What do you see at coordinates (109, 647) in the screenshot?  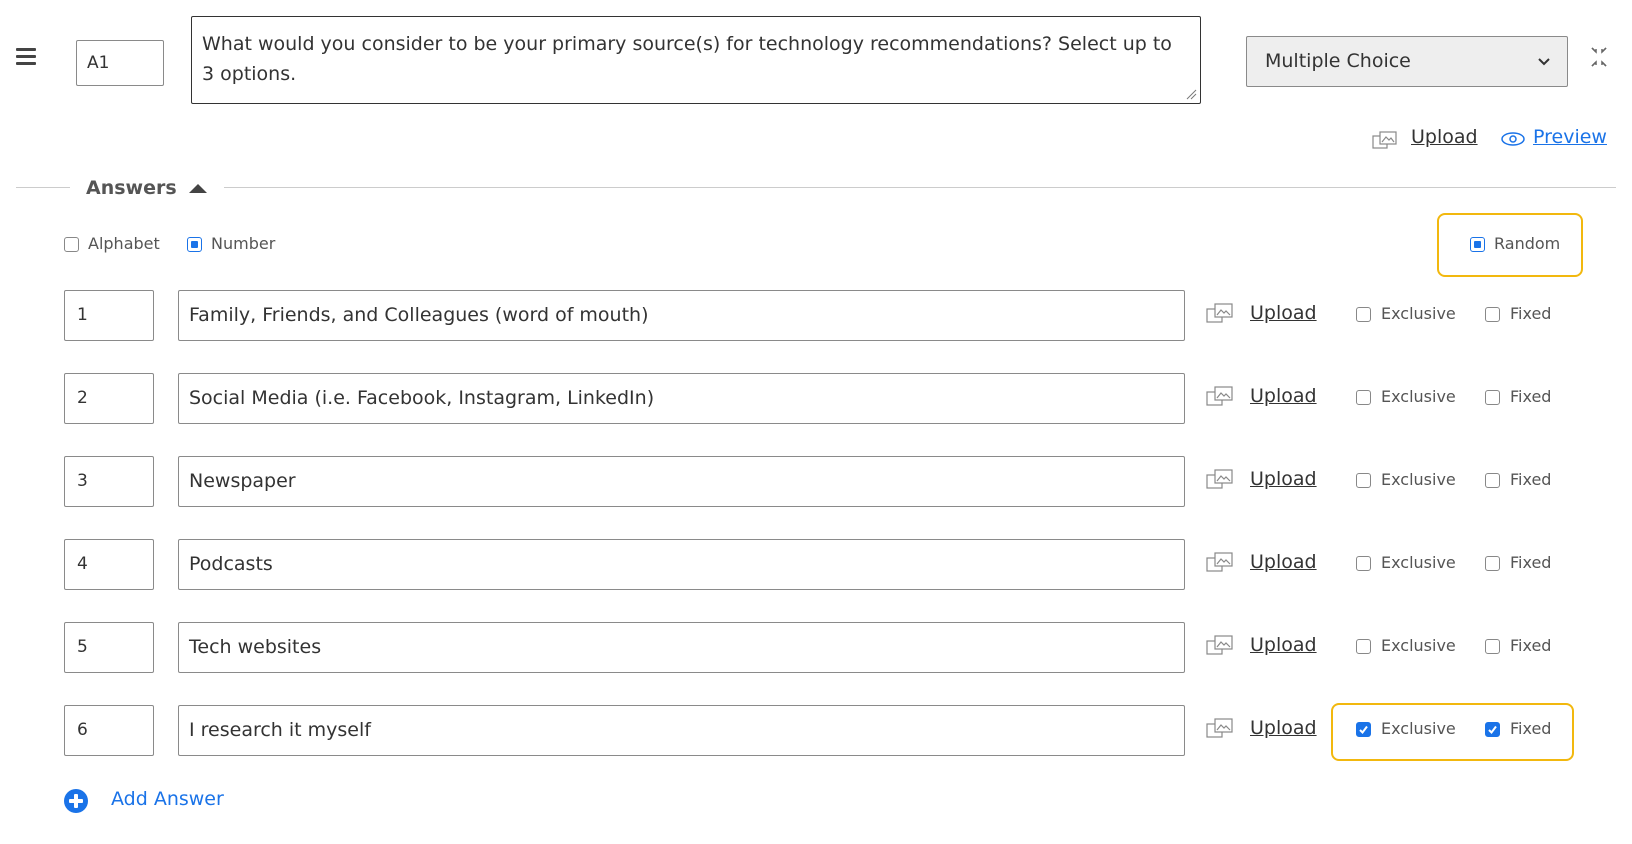 I see `answer-number-input: 5` at bounding box center [109, 647].